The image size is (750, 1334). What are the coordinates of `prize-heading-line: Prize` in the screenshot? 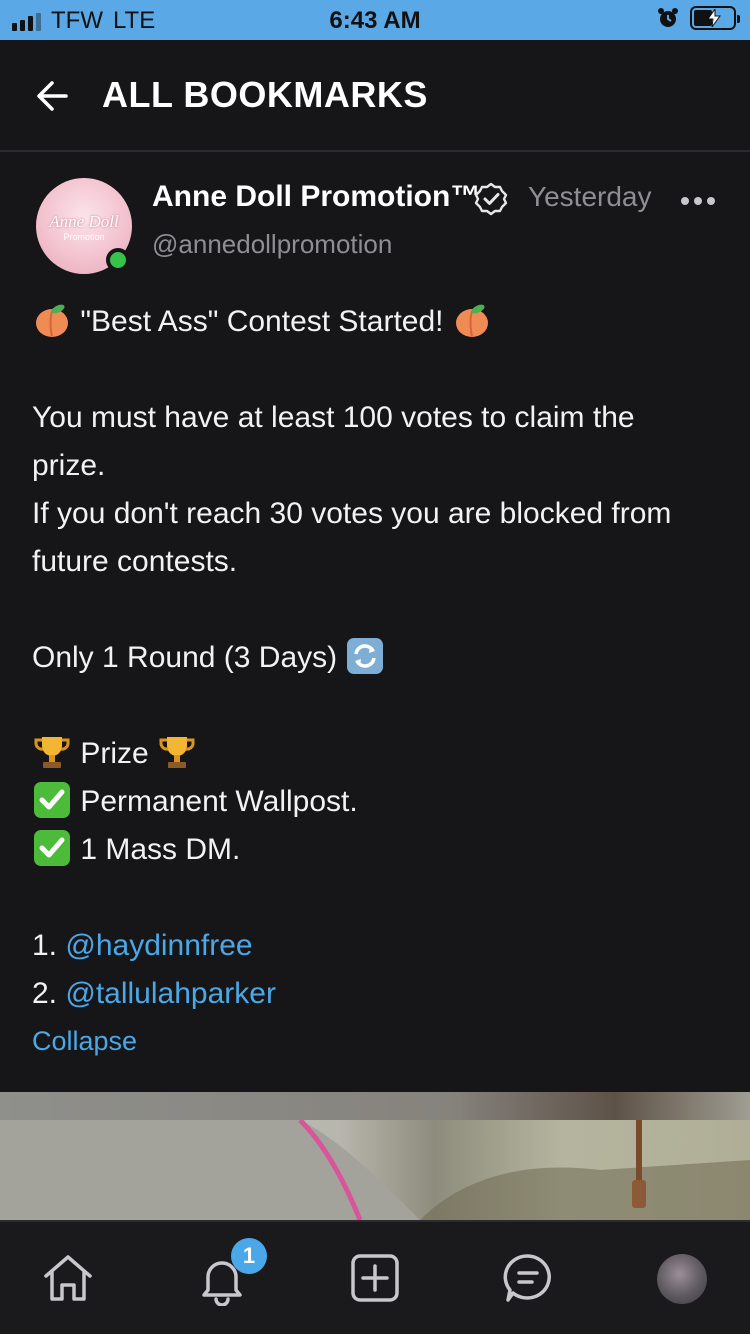 It's located at (377, 754).